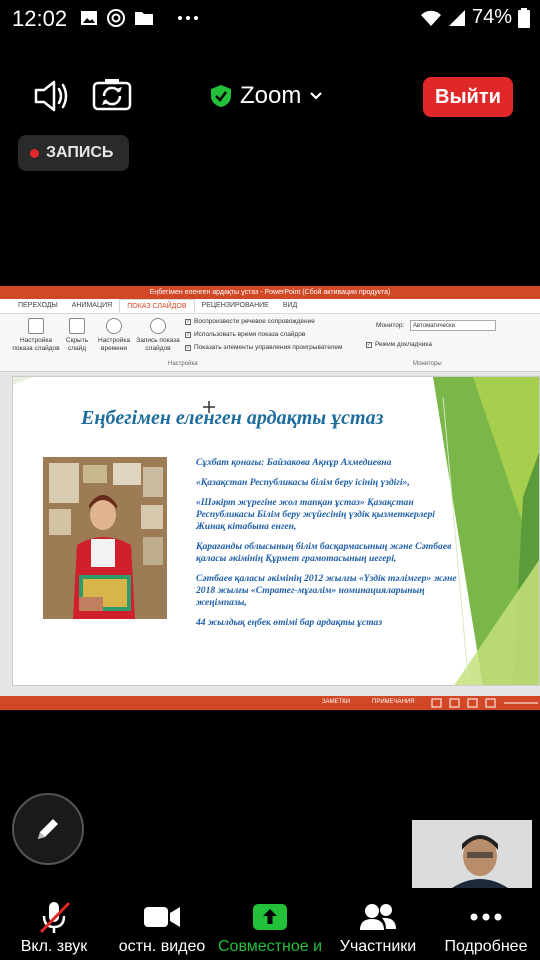 Image resolution: width=540 pixels, height=960 pixels. I want to click on meeting-top-bar: Zoom Выйти, so click(270, 98).